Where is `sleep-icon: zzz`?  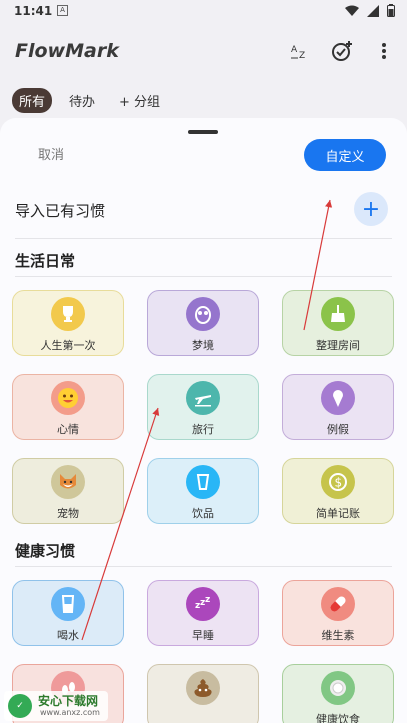
sleep-icon: zzz is located at coordinates (203, 604).